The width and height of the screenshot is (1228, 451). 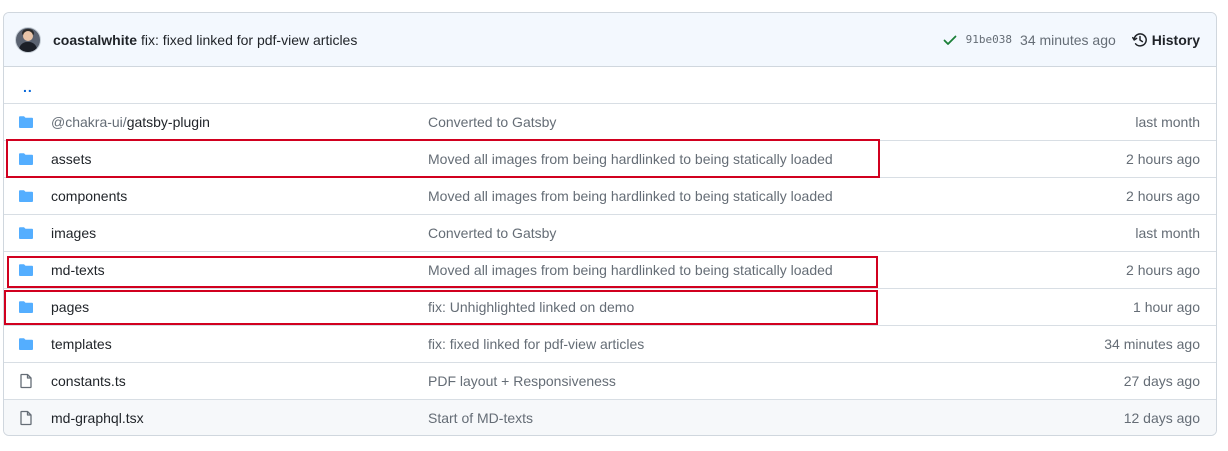 I want to click on commit-date: 34 minutes ago, so click(x=1152, y=344).